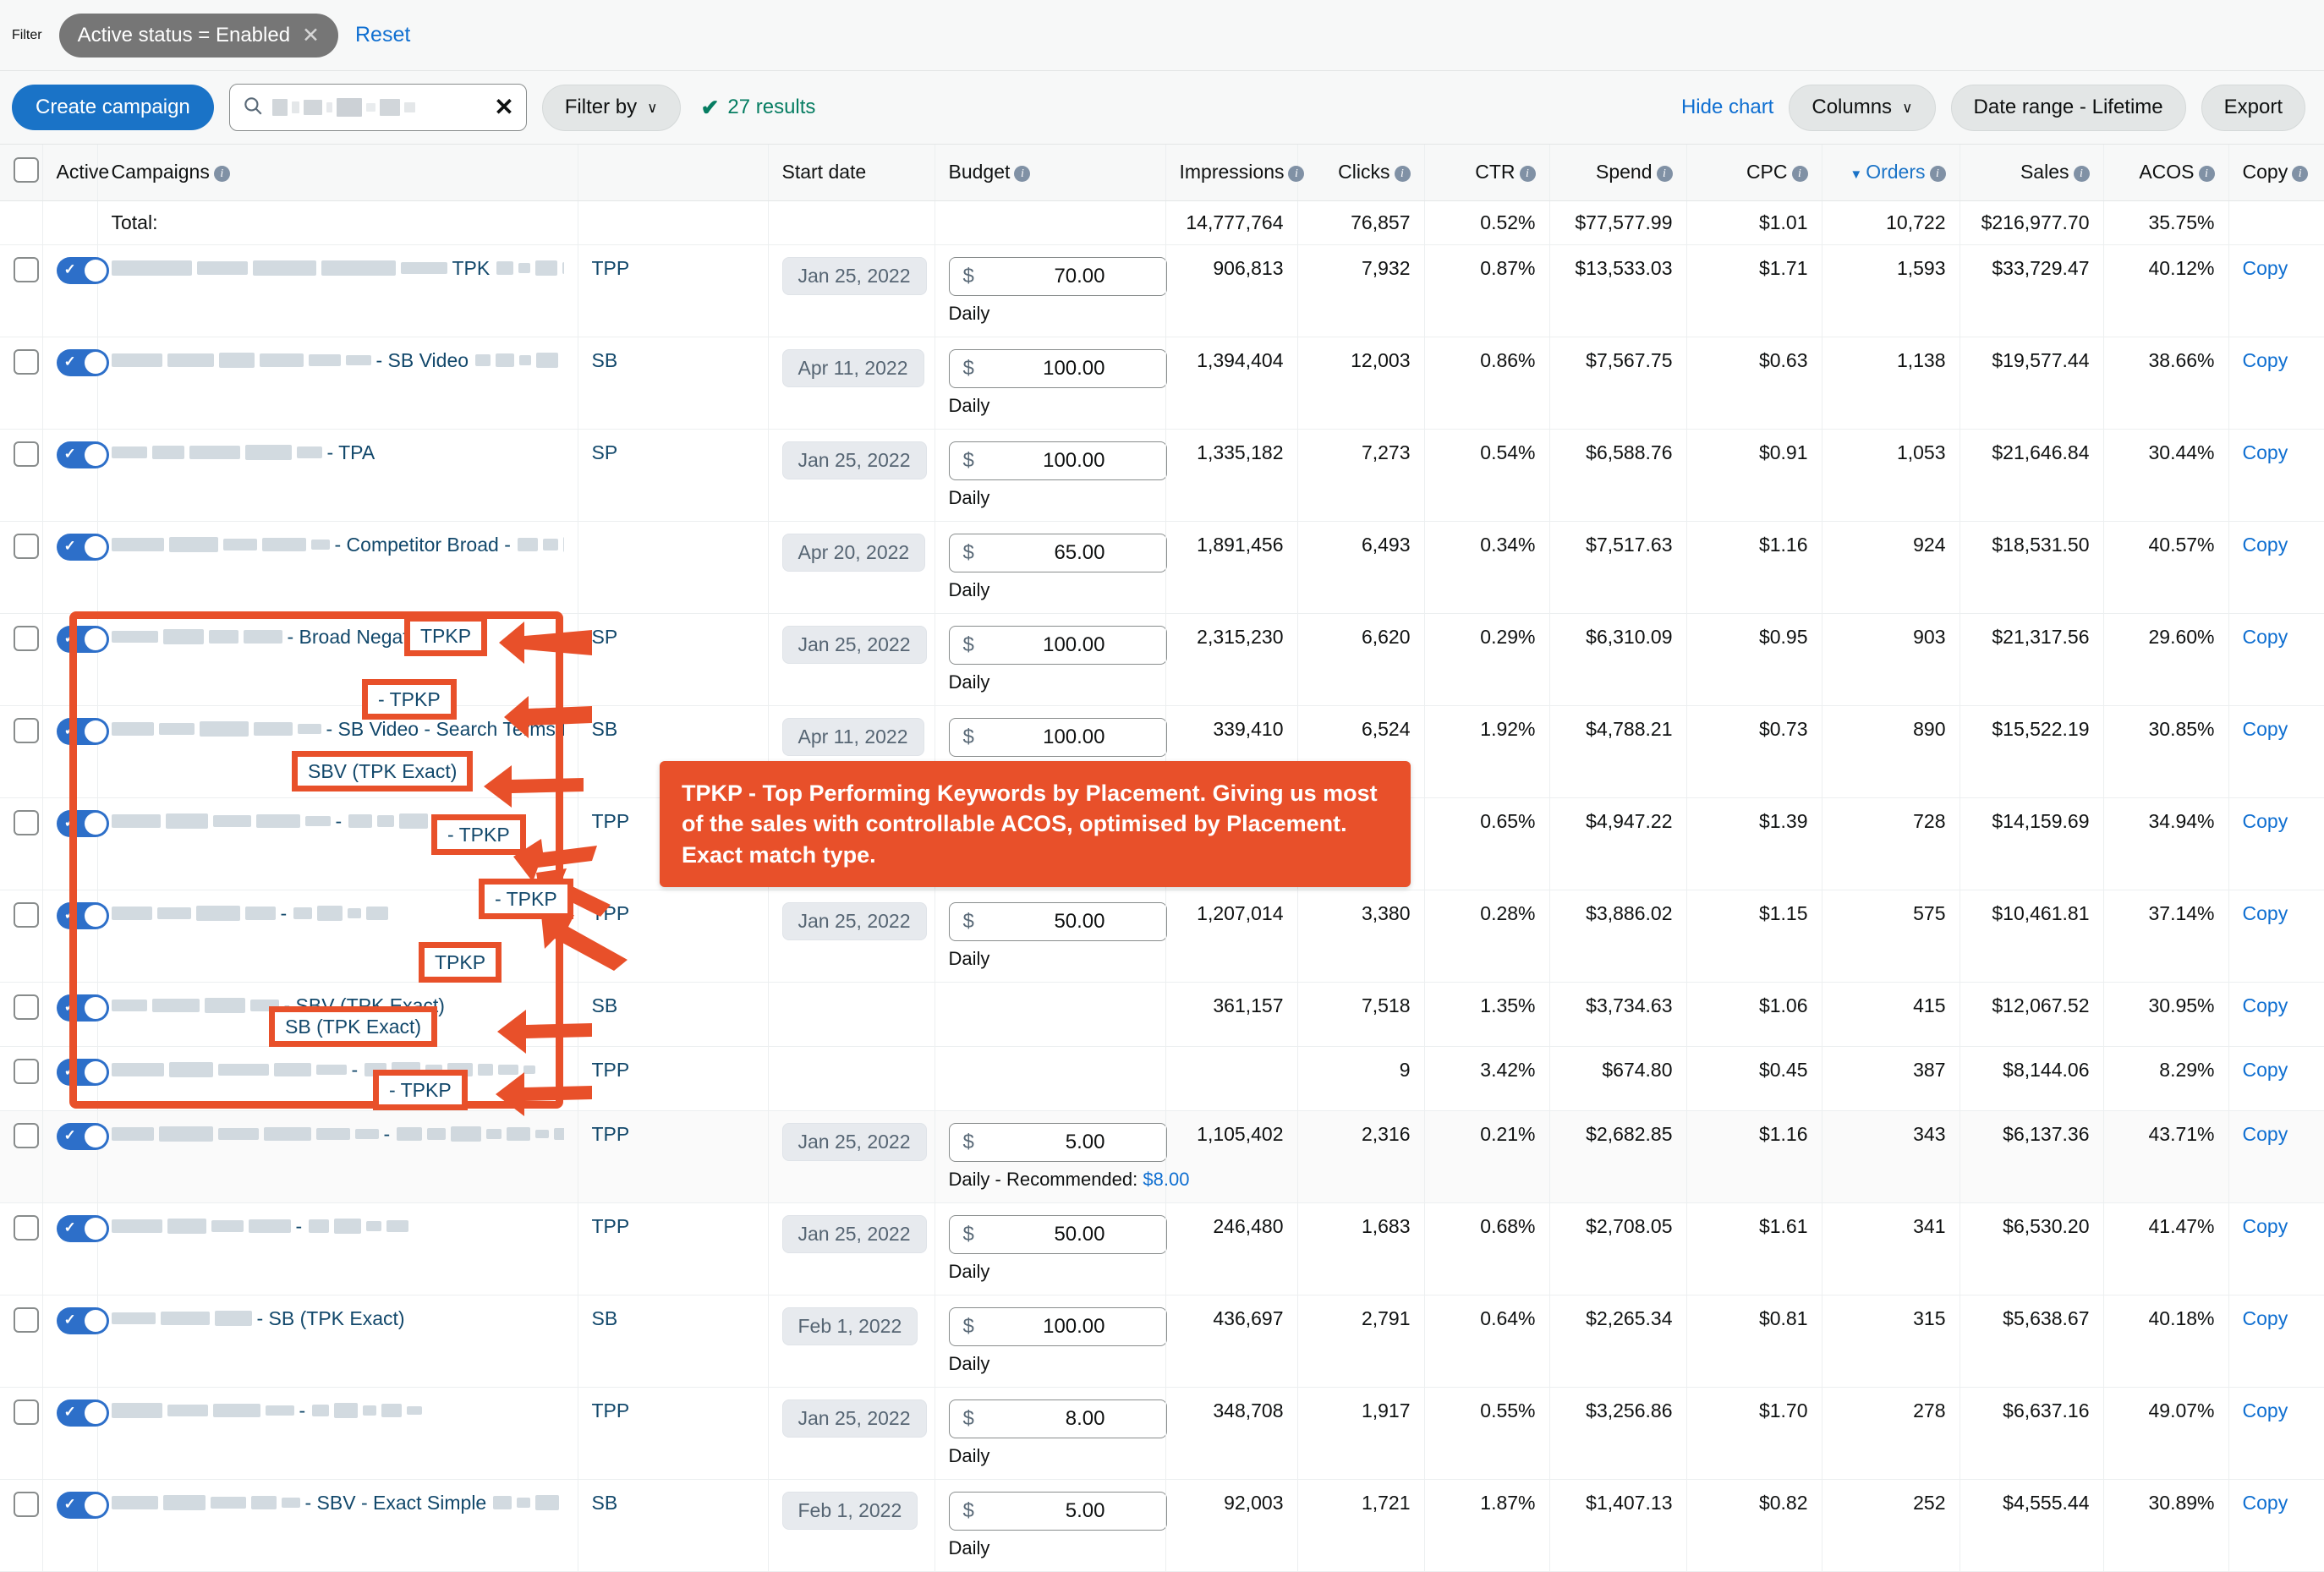 The image size is (2324, 1572). What do you see at coordinates (611, 107) in the screenshot?
I see `filter-by-button: Filter by ∨` at bounding box center [611, 107].